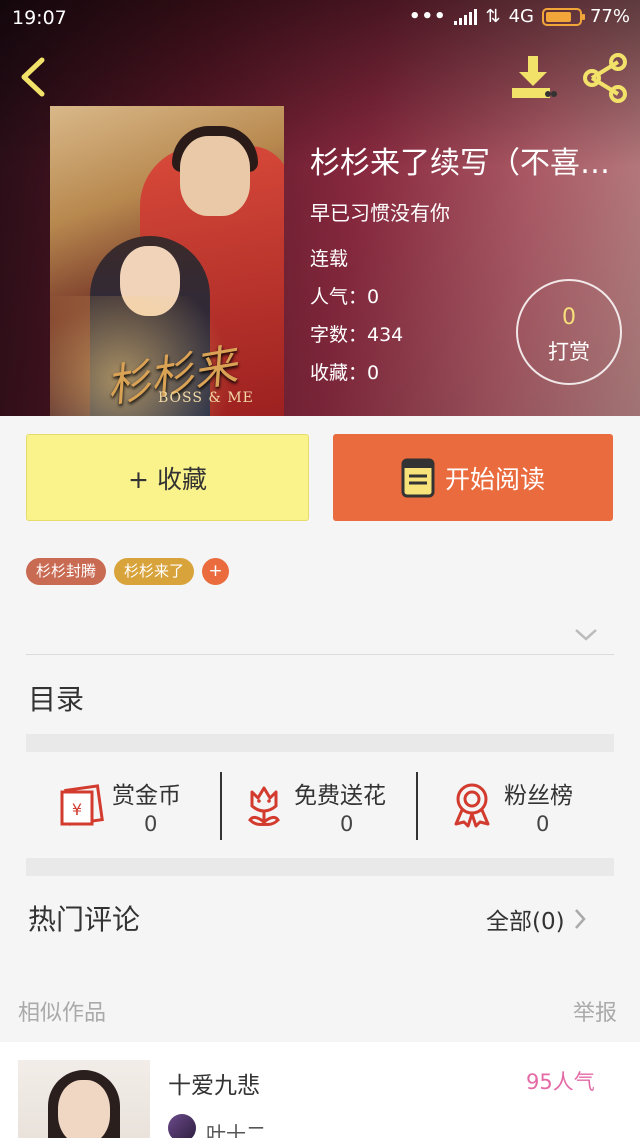  What do you see at coordinates (357, 335) in the screenshot?
I see `book-word-count: 字数：434` at bounding box center [357, 335].